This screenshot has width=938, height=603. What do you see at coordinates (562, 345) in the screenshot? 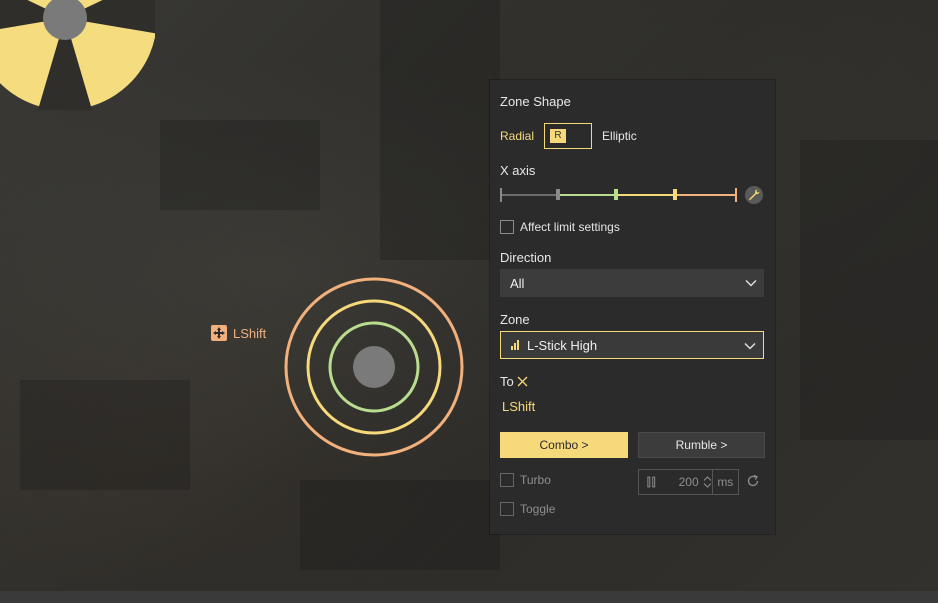
I see `zone-value: L-Stick High` at bounding box center [562, 345].